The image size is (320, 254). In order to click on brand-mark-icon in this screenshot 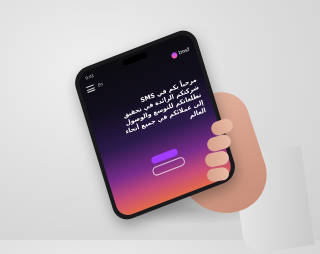, I will do `click(174, 55)`.